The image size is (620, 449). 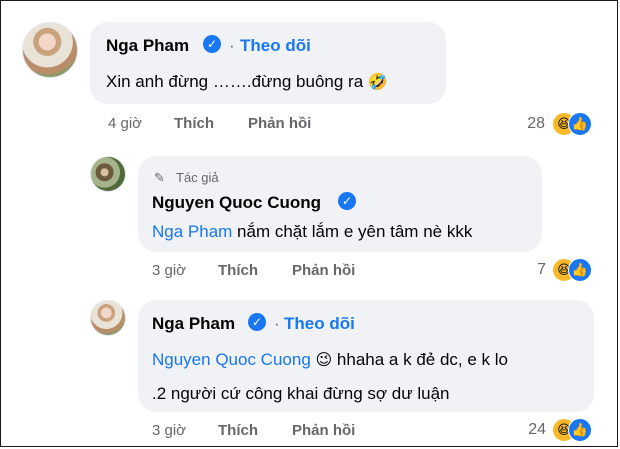 What do you see at coordinates (420, 359) in the screenshot?
I see `comment-text-body: hhaha a k đẻ dc, e k lo` at bounding box center [420, 359].